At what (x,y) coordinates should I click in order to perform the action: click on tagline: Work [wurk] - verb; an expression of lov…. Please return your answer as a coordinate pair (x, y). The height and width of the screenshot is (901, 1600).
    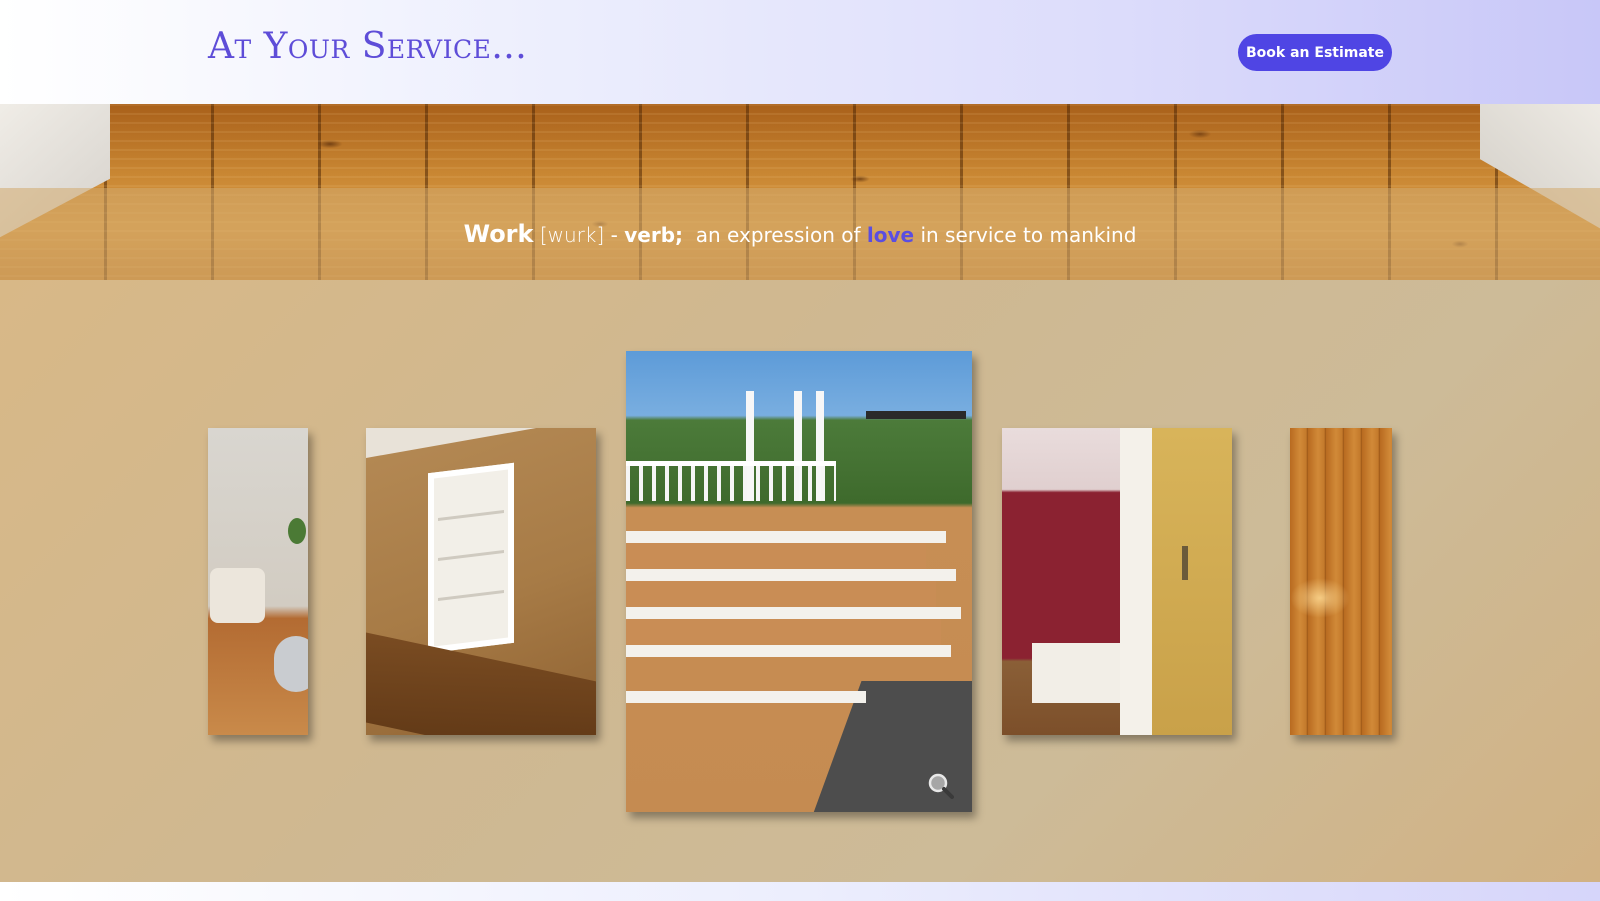
    Looking at the image, I should click on (800, 234).